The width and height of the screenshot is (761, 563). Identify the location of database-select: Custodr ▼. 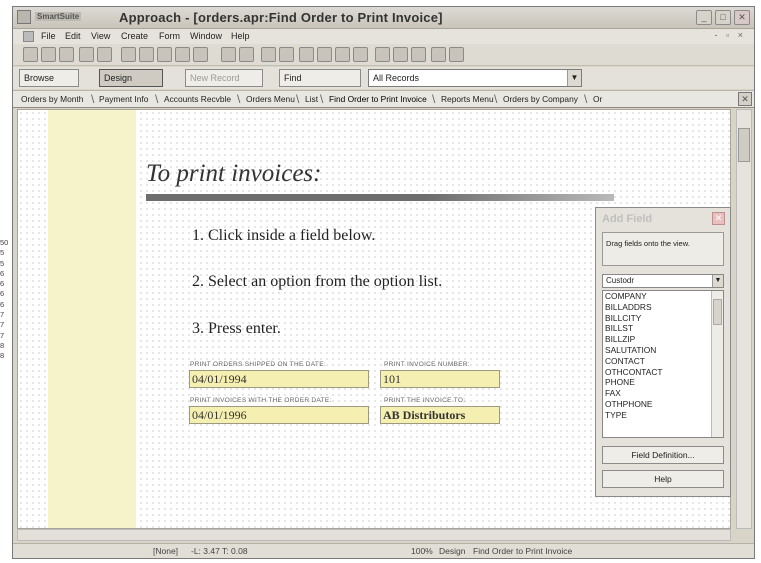
(663, 281).